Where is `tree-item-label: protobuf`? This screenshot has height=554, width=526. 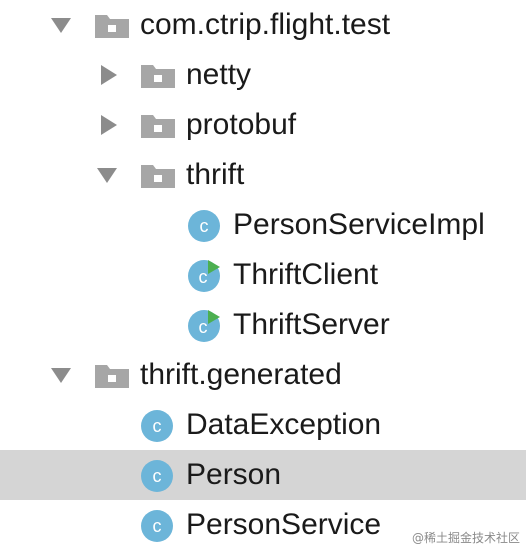
tree-item-label: protobuf is located at coordinates (241, 124).